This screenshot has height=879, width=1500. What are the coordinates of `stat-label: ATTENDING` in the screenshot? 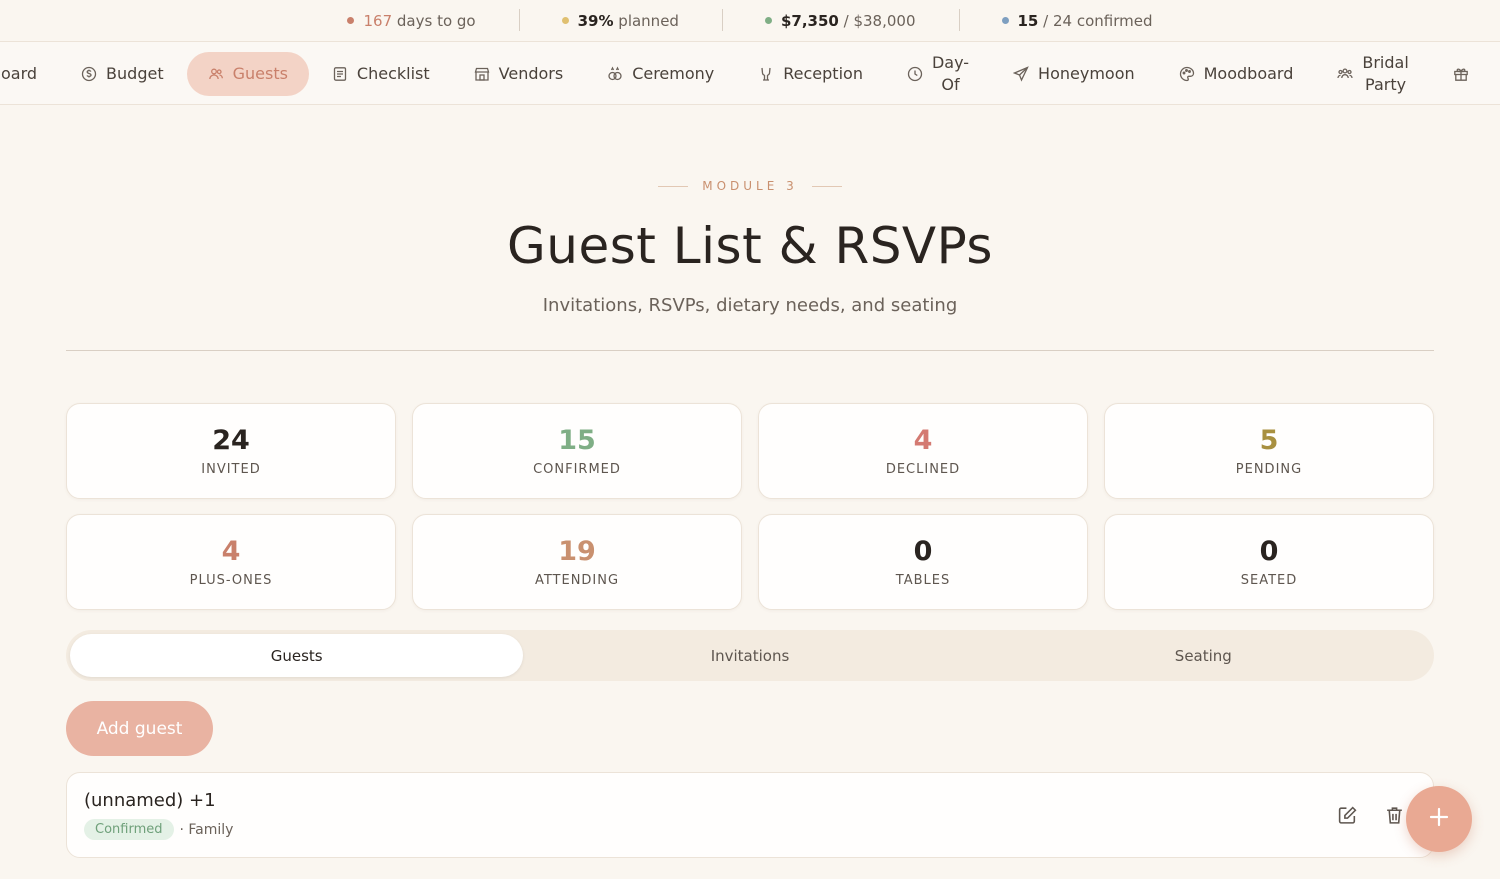 It's located at (577, 580).